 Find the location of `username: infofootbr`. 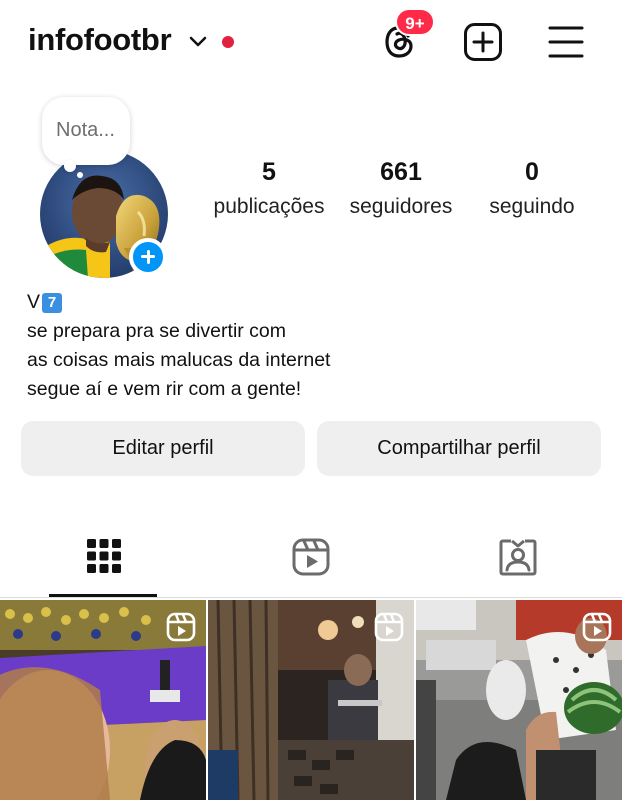

username: infofootbr is located at coordinates (100, 40).